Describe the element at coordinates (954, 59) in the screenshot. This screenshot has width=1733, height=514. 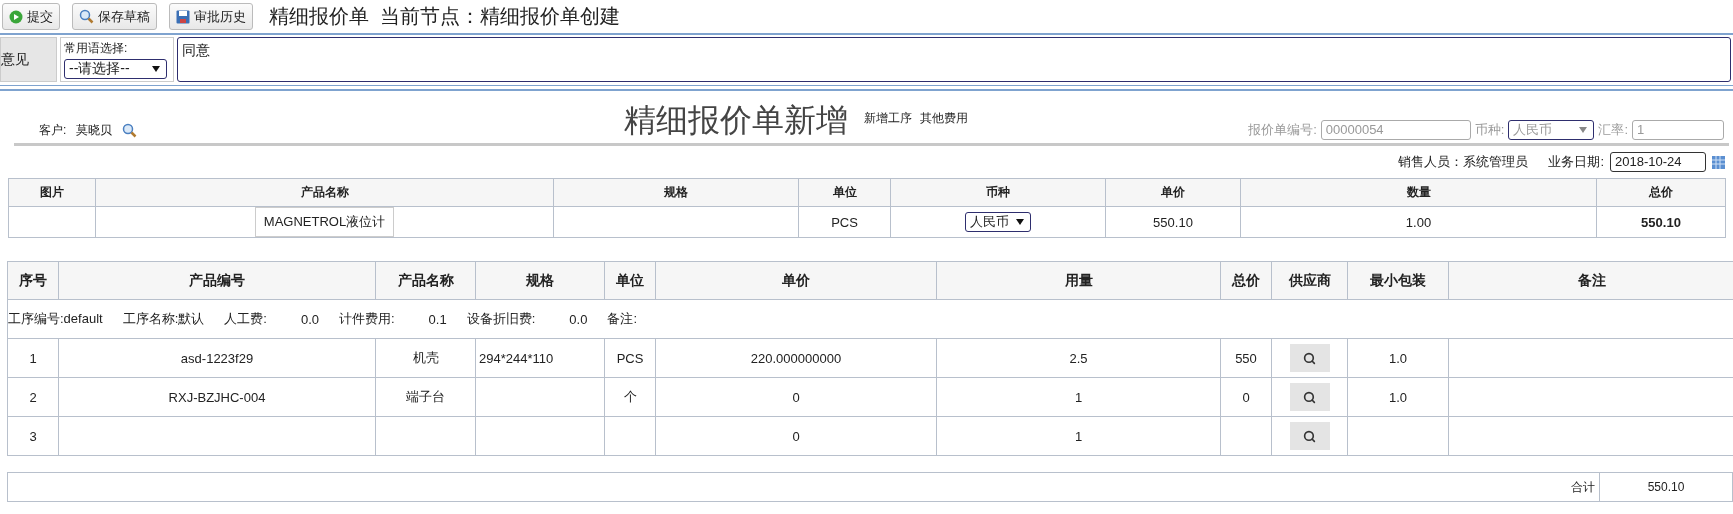
I see `opinion-field: 同意` at that location.